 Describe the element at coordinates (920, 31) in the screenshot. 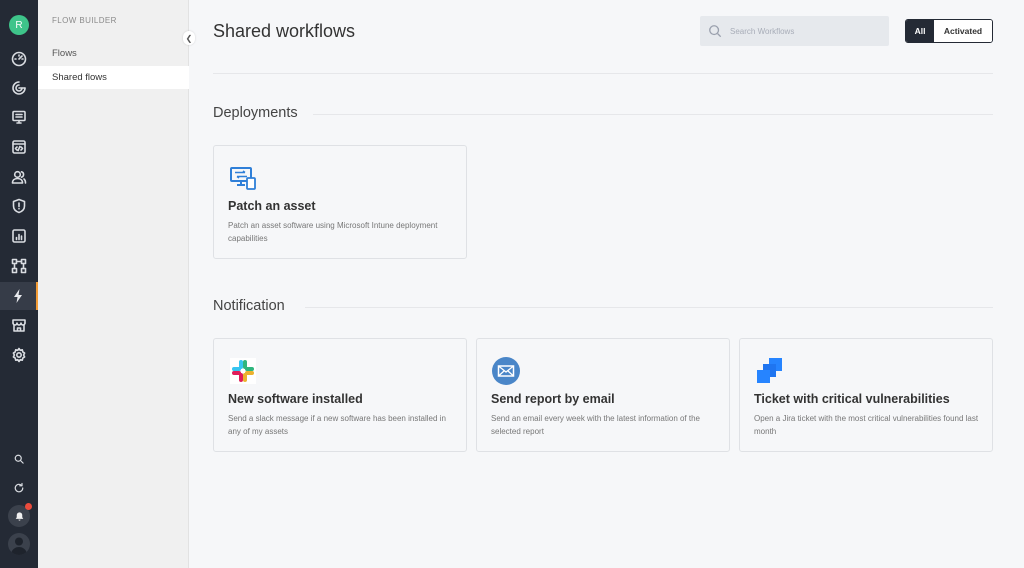

I see `filter-all-button: All` at that location.